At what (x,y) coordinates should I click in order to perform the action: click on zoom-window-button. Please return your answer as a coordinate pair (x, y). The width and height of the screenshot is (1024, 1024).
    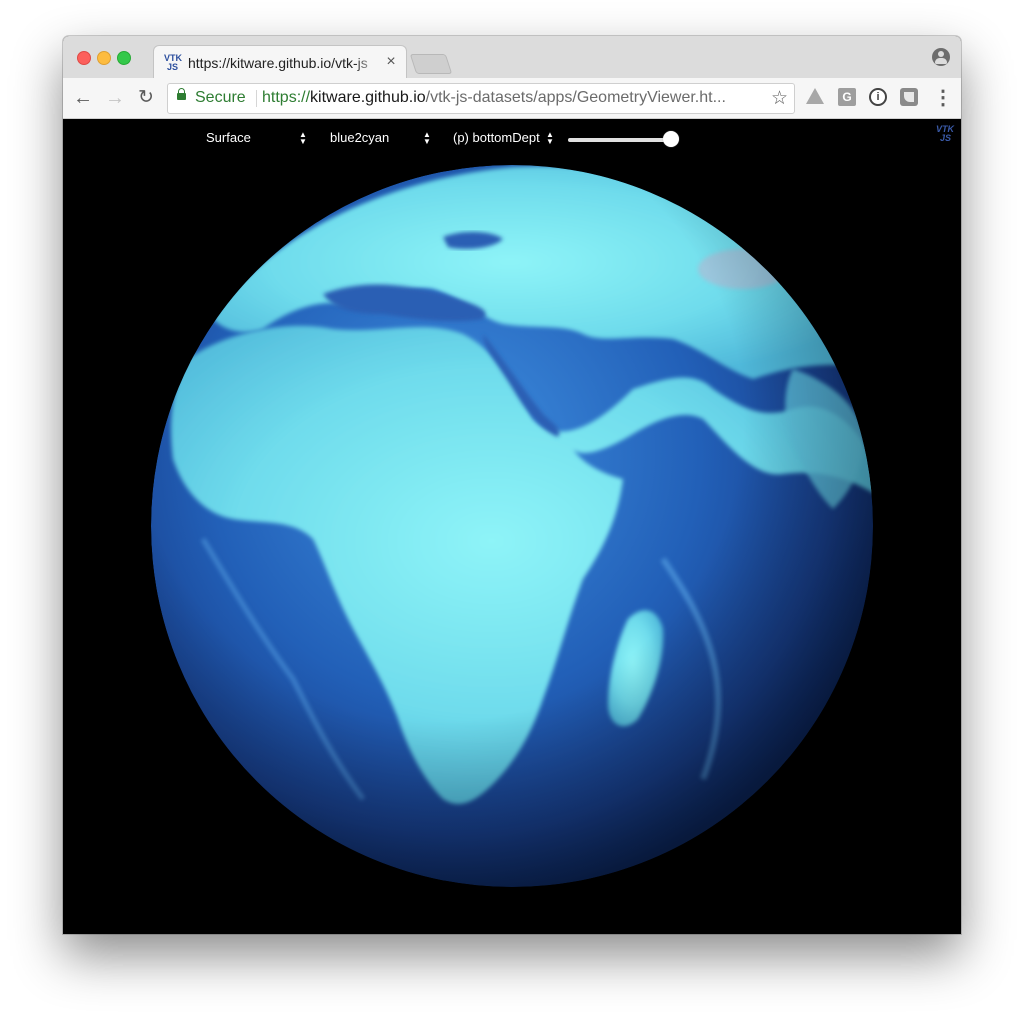
    Looking at the image, I should click on (124, 58).